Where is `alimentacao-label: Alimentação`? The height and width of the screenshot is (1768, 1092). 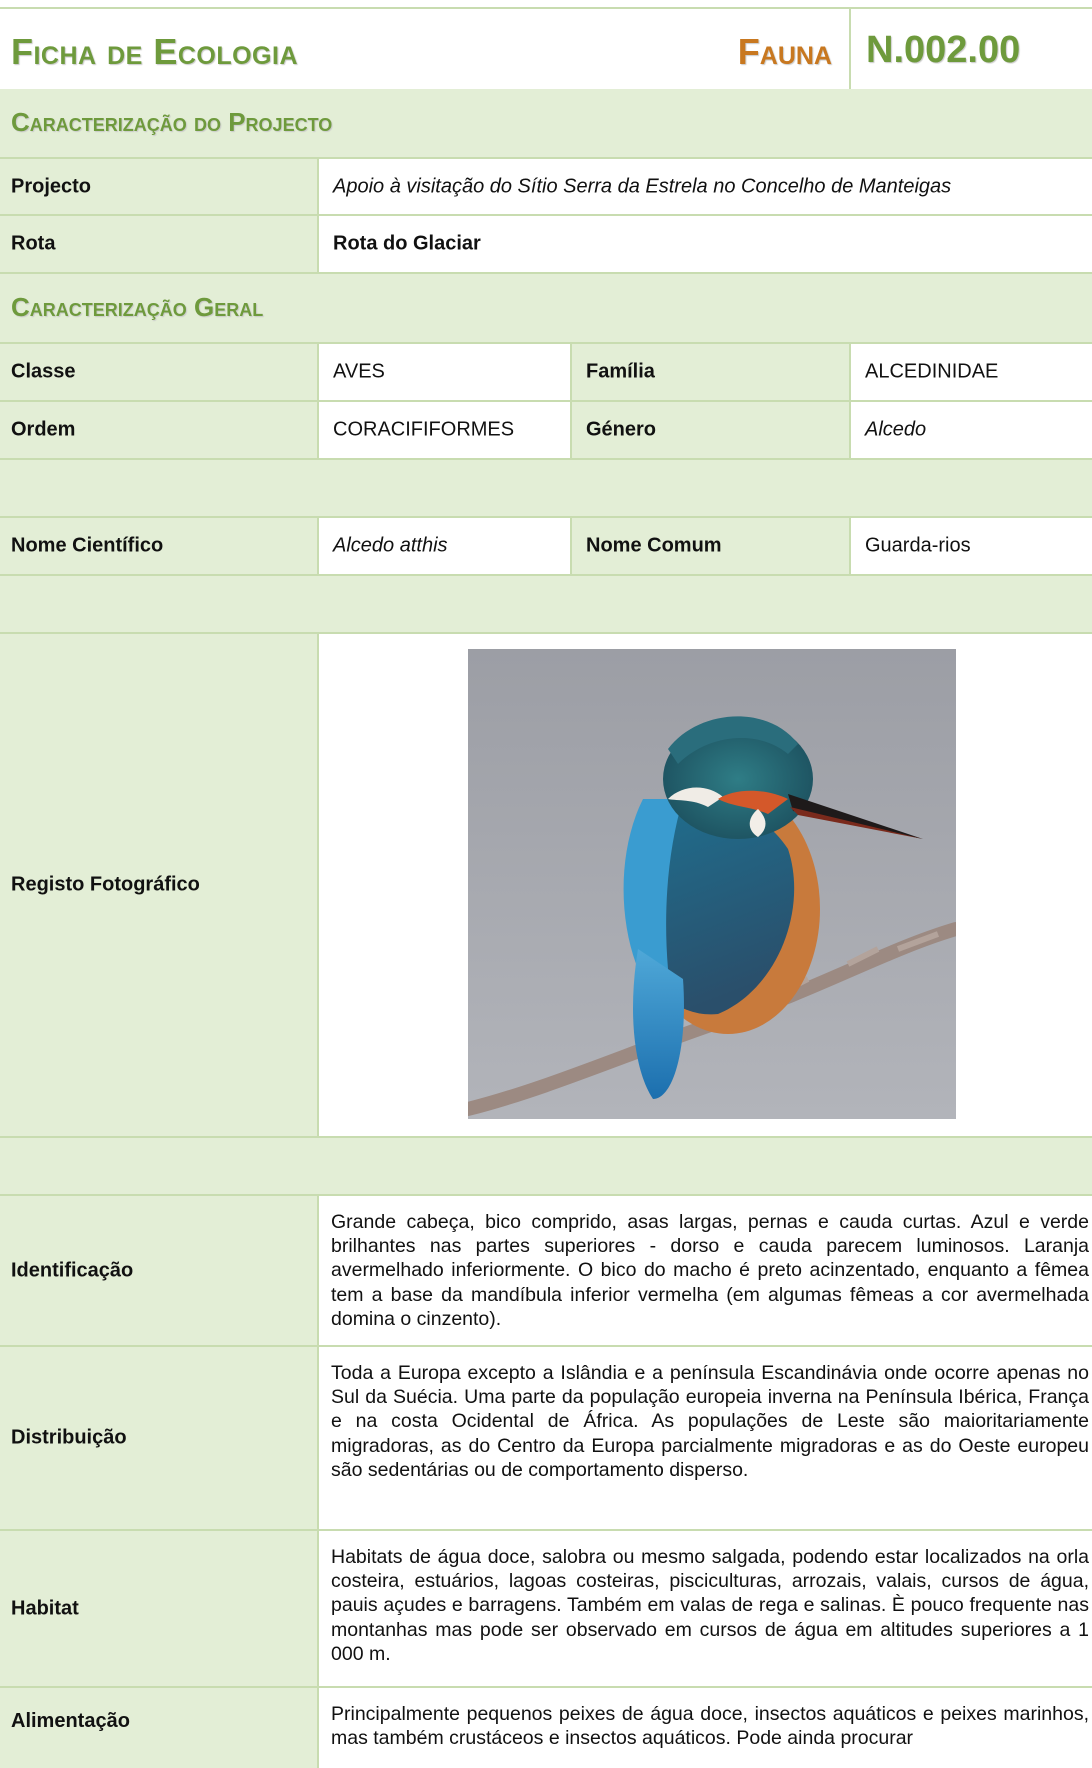 alimentacao-label: Alimentação is located at coordinates (70, 1721).